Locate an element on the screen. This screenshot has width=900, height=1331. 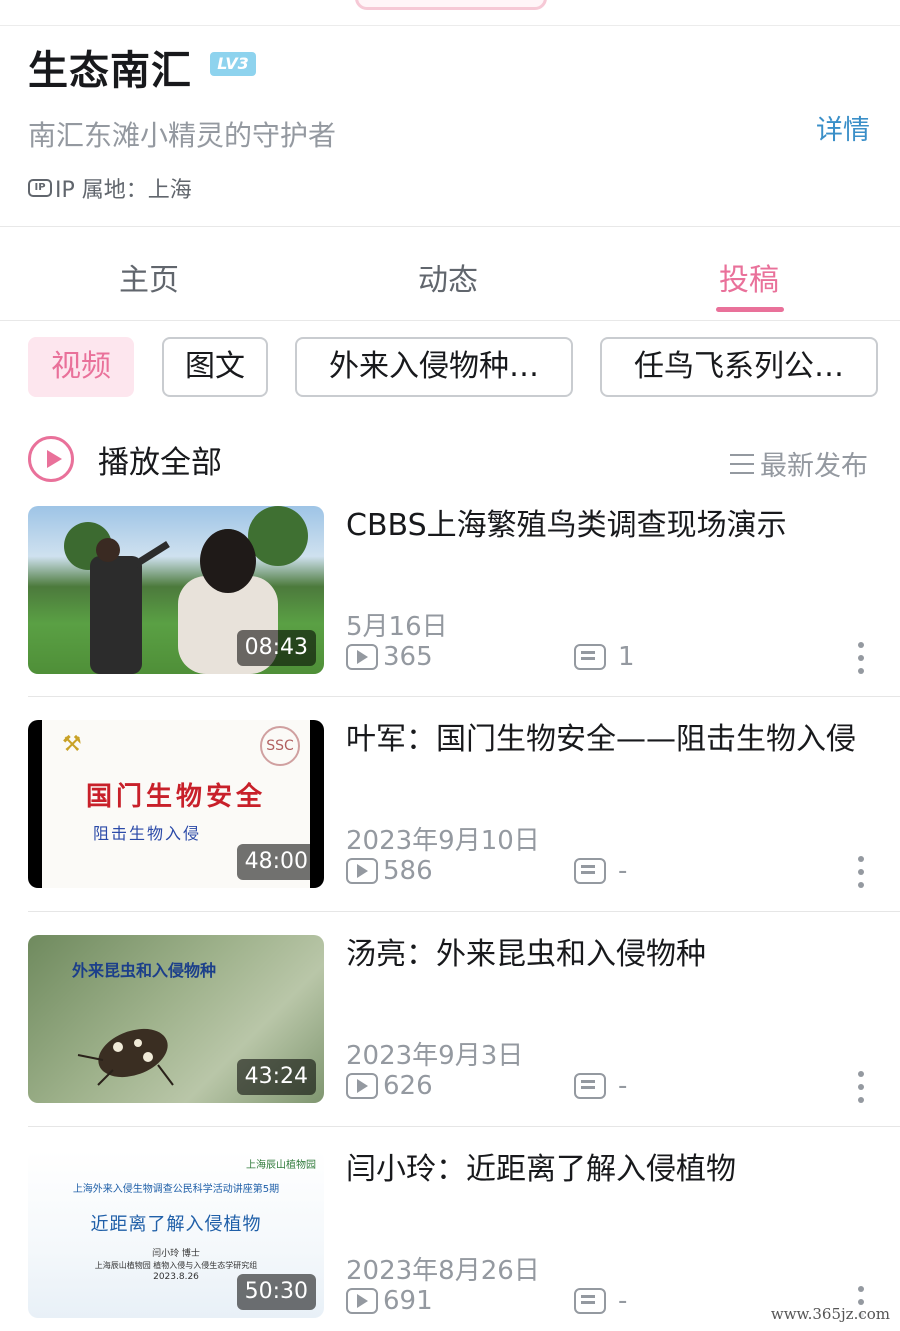
active-tab-indicator is located at coordinates (750, 309).